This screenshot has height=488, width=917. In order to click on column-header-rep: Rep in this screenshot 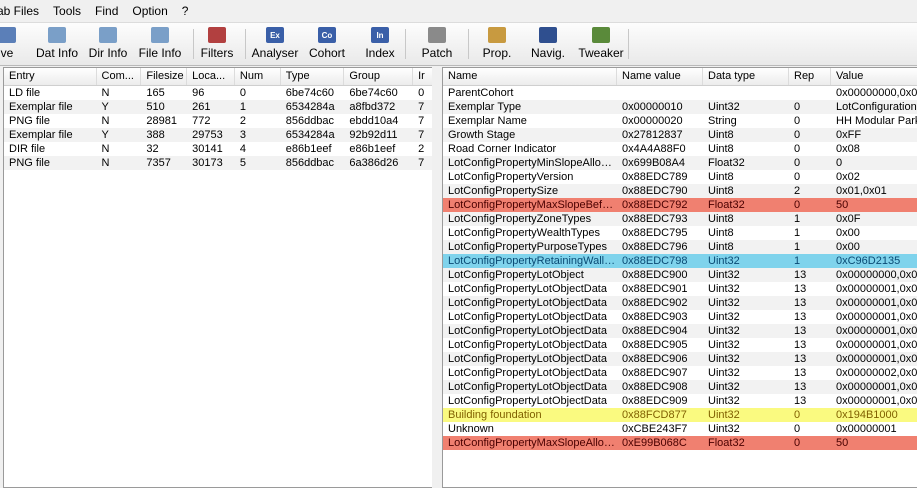, I will do `click(810, 76)`.